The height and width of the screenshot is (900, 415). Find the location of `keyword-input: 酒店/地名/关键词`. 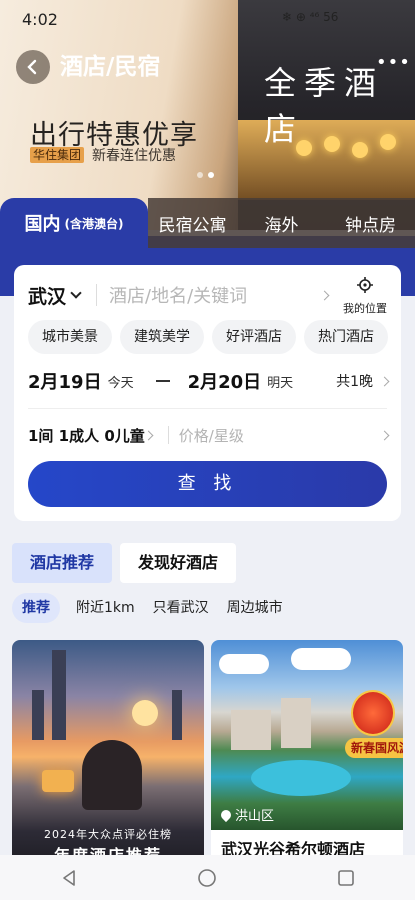

keyword-input: 酒店/地名/关键词 is located at coordinates (215, 295).